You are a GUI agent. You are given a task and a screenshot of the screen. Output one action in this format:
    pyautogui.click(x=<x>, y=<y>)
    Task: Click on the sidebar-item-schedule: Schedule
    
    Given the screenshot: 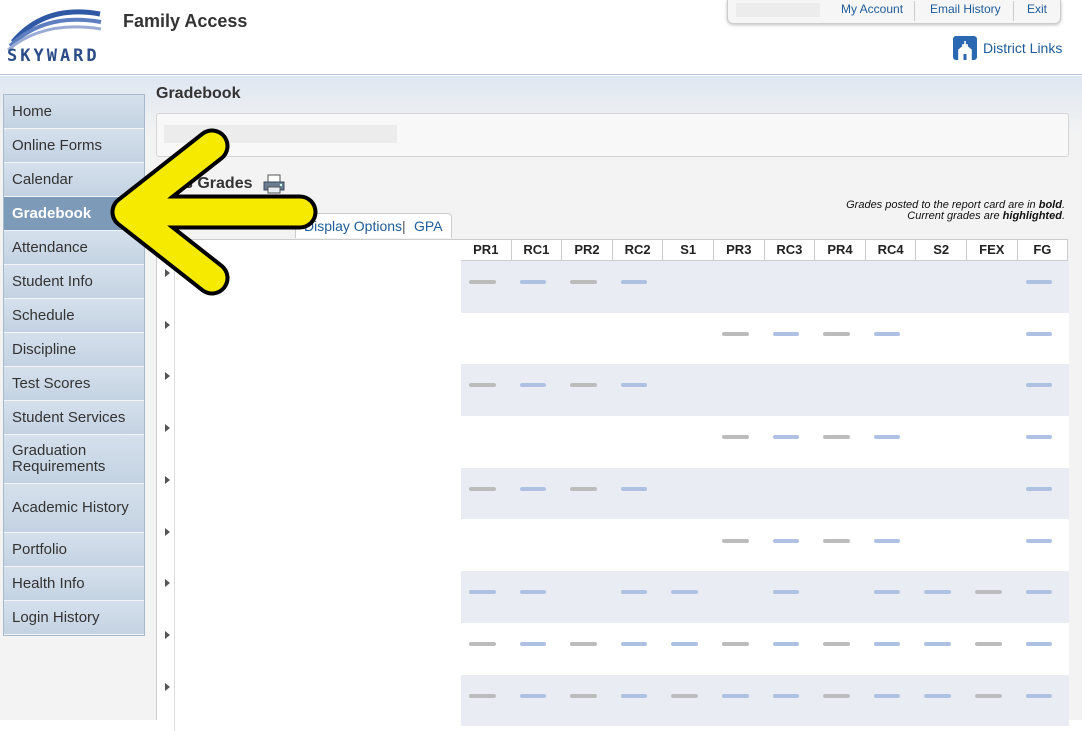 What is the action you would take?
    pyautogui.click(x=74, y=316)
    